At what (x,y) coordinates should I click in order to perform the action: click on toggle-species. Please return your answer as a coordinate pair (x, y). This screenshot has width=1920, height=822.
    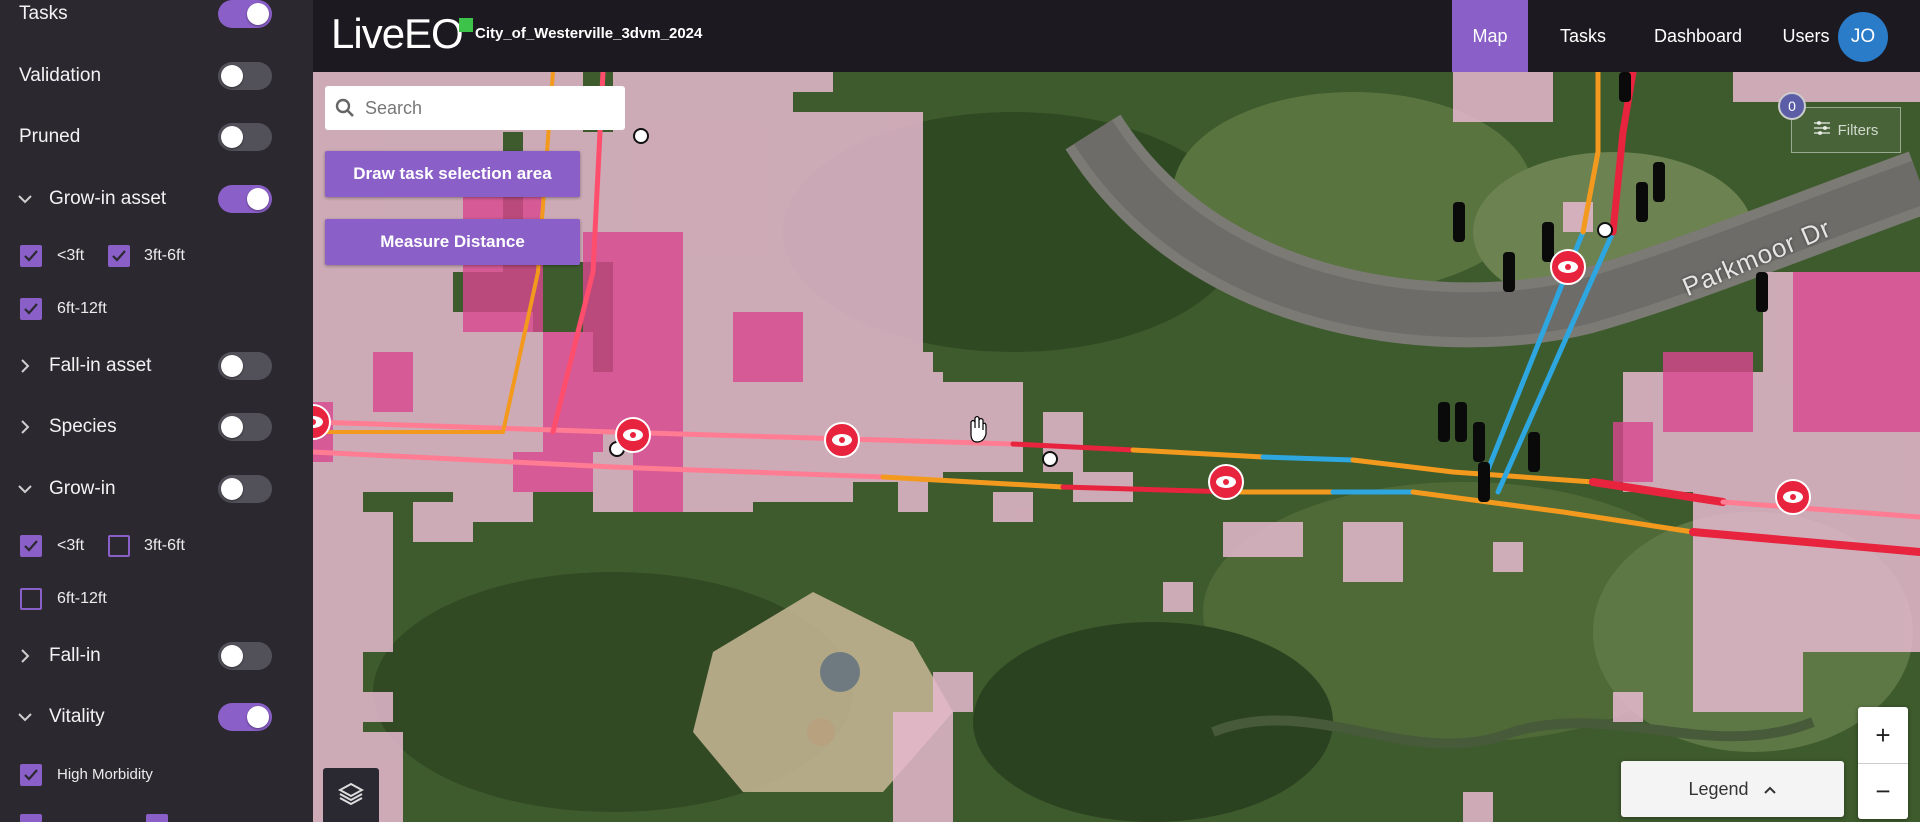
    Looking at the image, I should click on (245, 427).